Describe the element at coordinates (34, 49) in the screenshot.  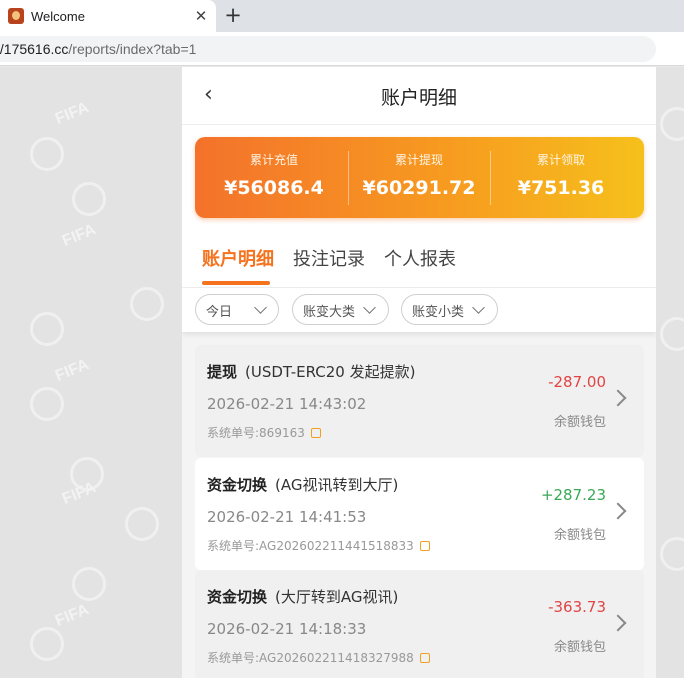
I see `url-host: //175616.cc` at that location.